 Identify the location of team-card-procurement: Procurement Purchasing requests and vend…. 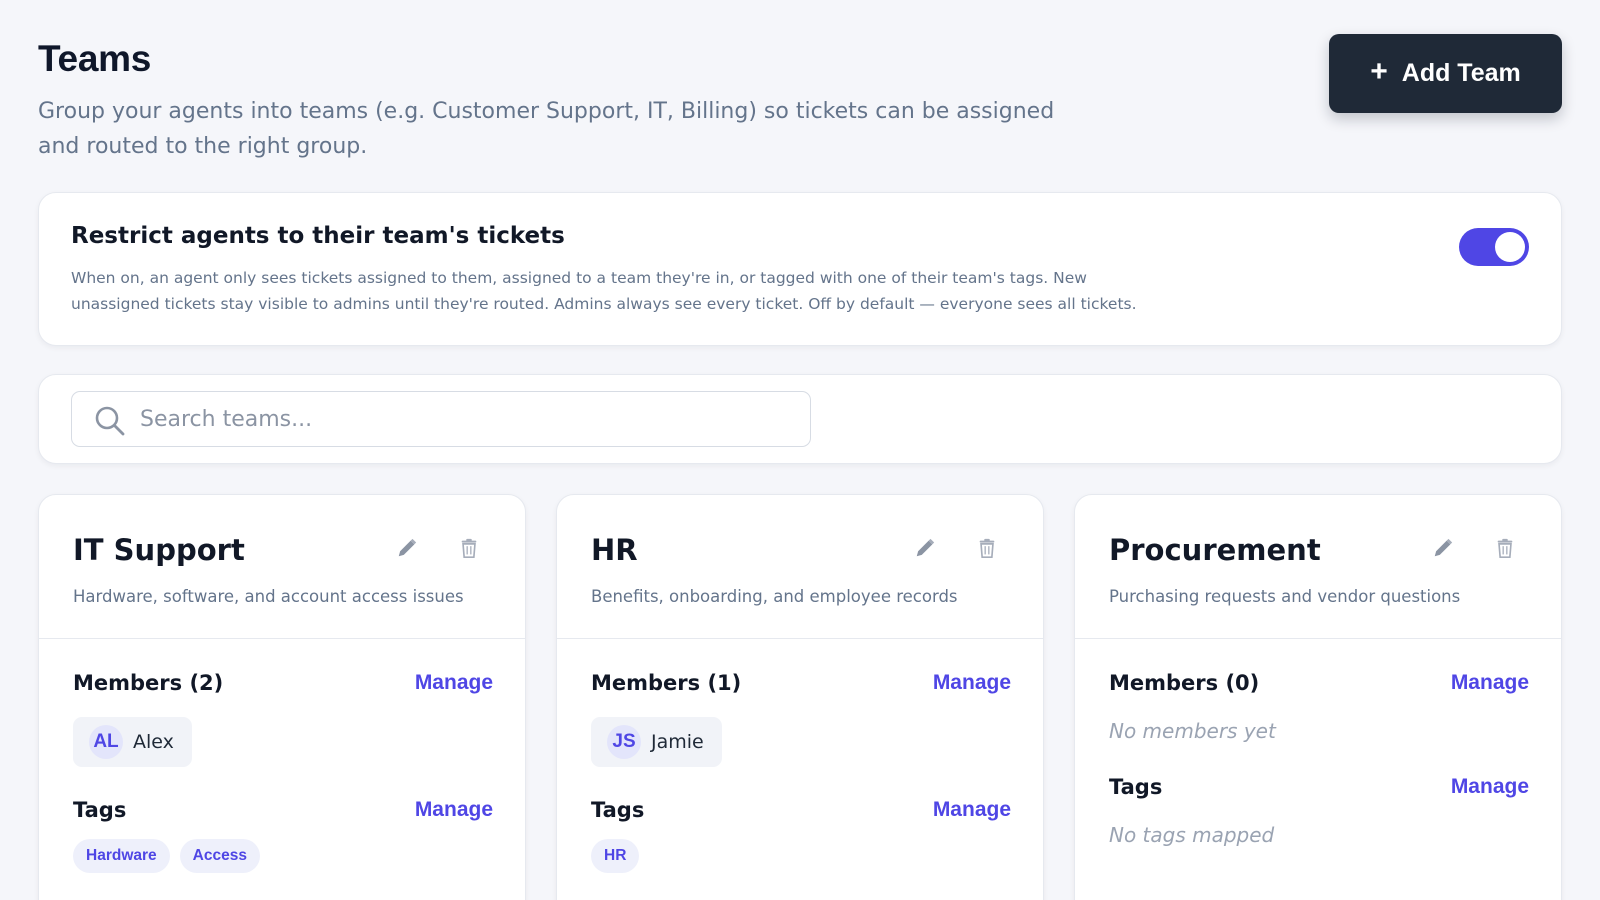
(1318, 697).